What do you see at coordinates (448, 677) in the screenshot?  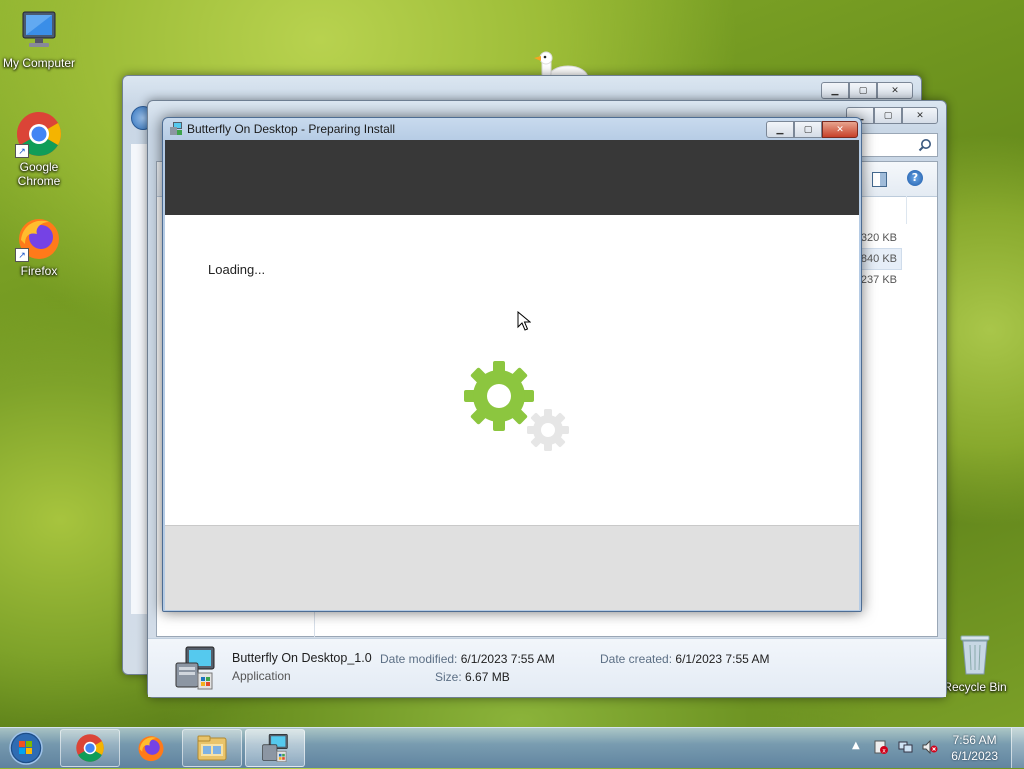 I see `size-label: Size:` at bounding box center [448, 677].